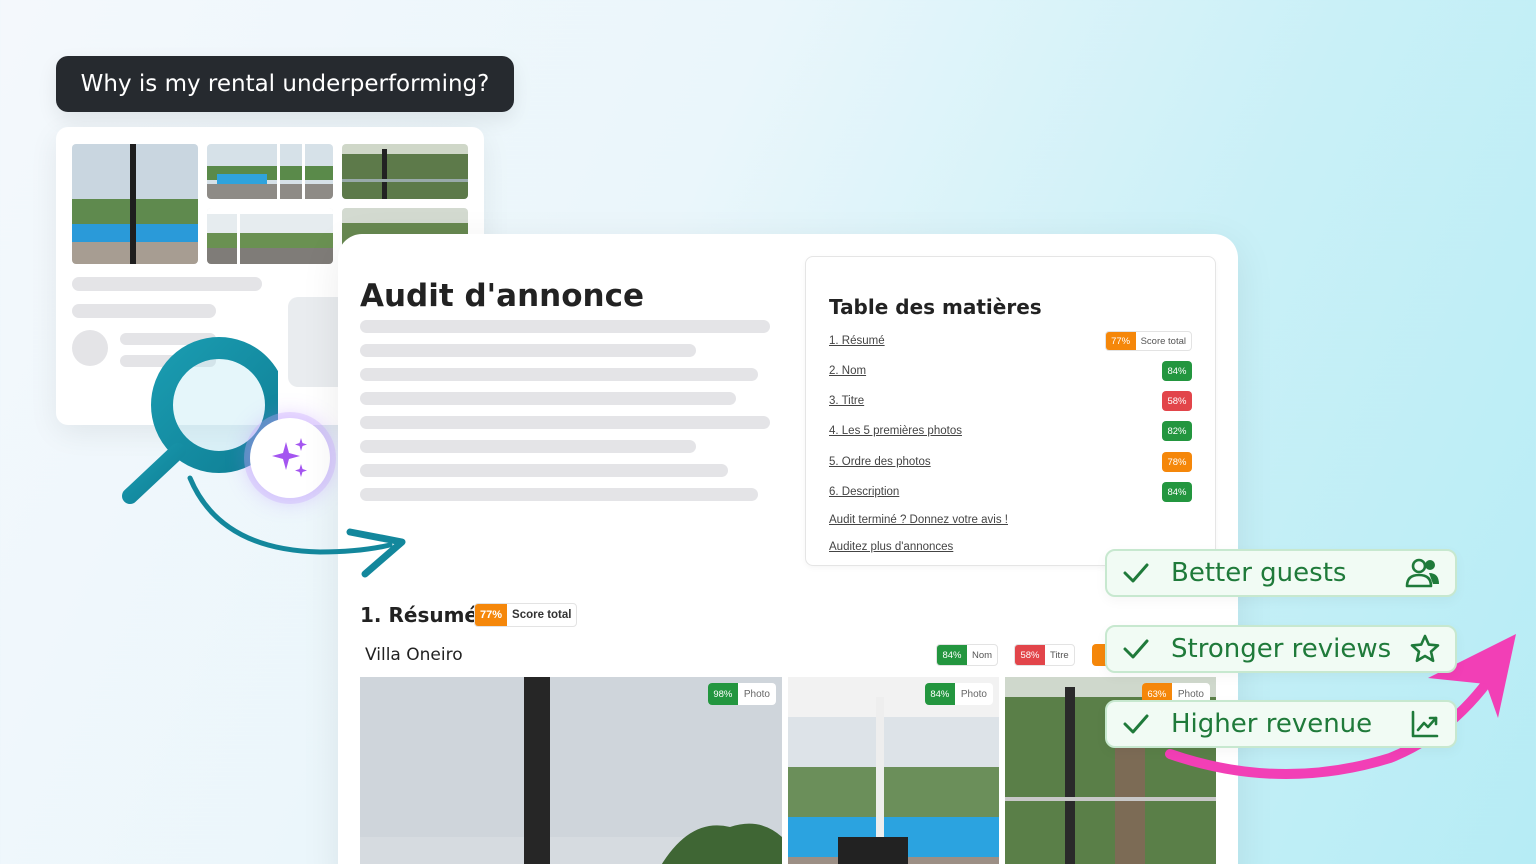 The width and height of the screenshot is (1536, 864). I want to click on benefit-text: Higher revenue, so click(1272, 724).